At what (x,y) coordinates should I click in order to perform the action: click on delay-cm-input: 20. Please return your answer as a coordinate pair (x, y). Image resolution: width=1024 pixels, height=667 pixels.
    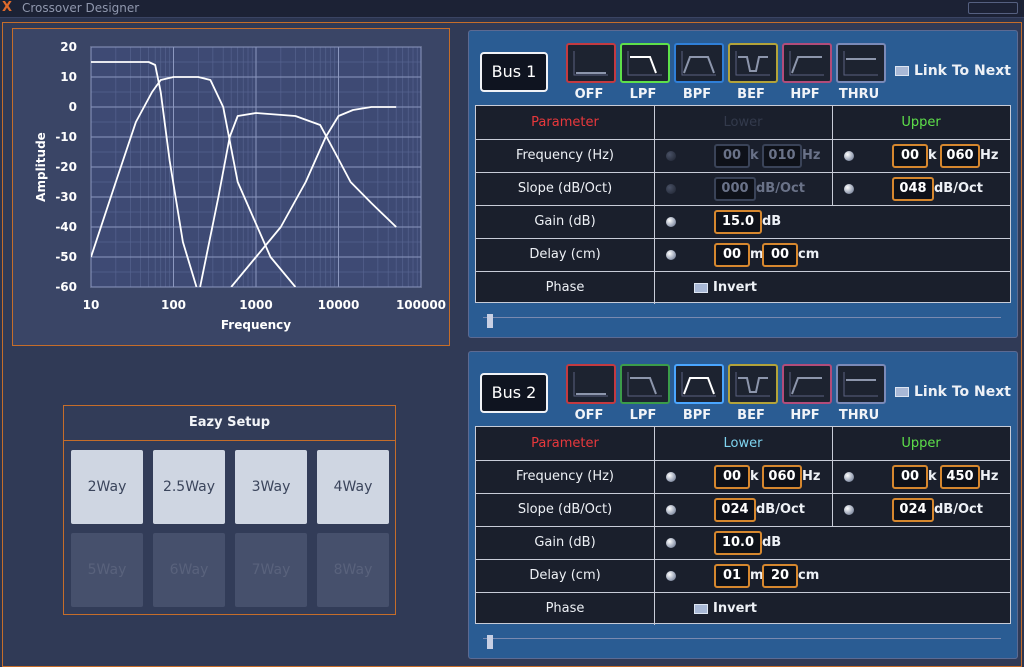
    Looking at the image, I should click on (780, 576).